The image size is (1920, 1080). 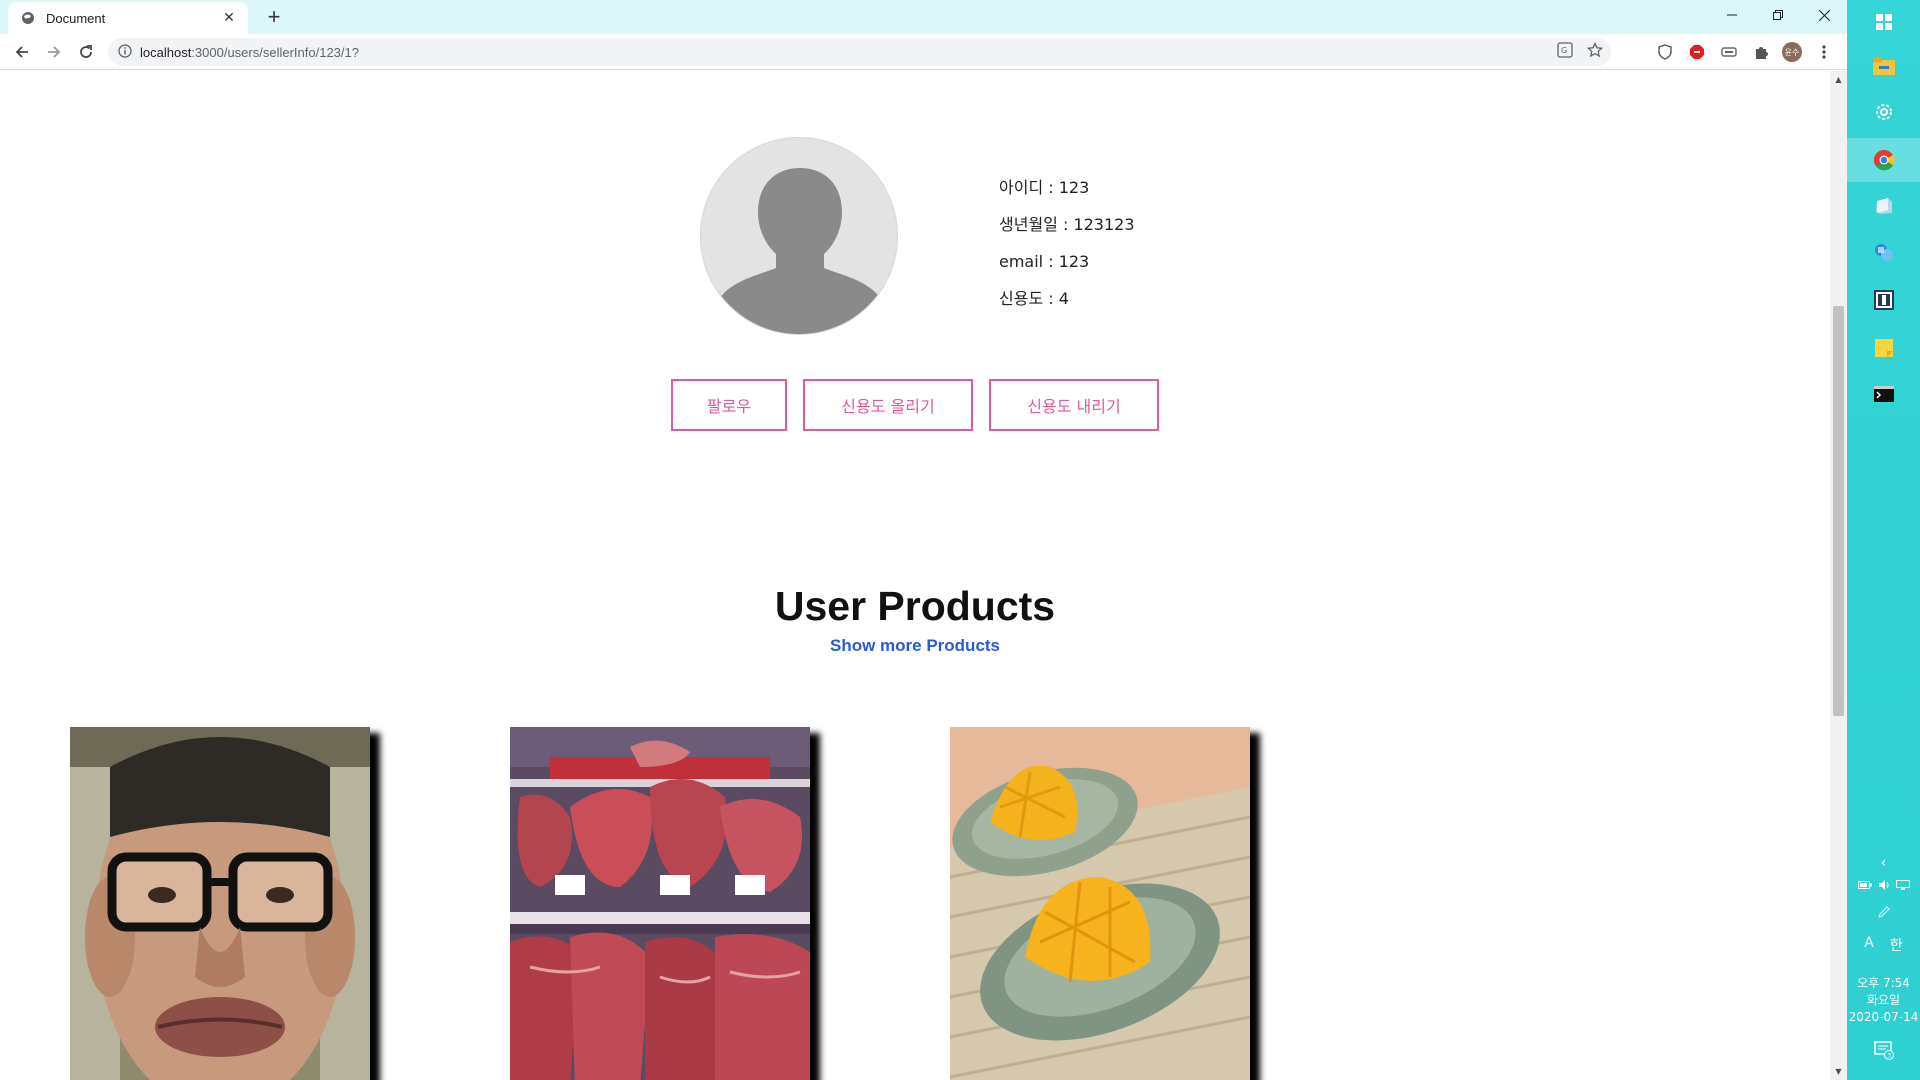 What do you see at coordinates (1883, 1050) in the screenshot?
I see `notification-center-icon: 3` at bounding box center [1883, 1050].